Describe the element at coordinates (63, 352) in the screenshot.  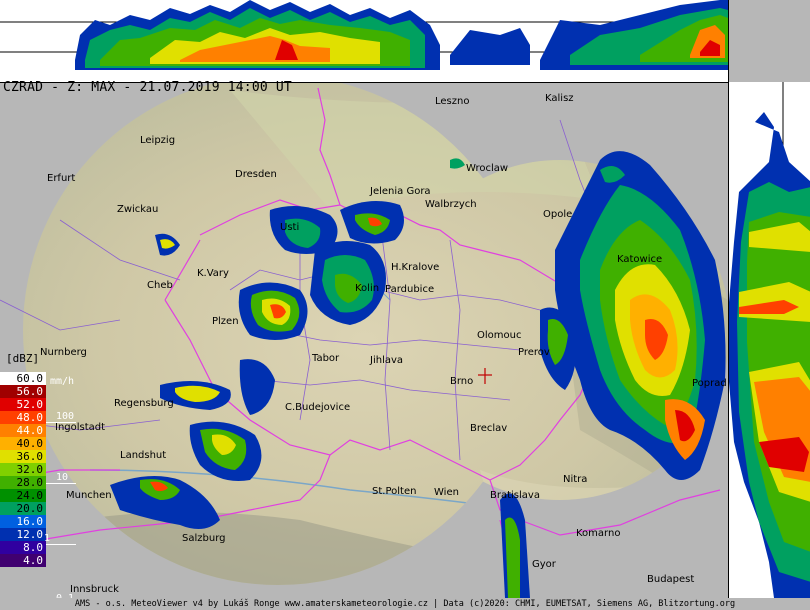
I see `city-label: Nurnberg` at that location.